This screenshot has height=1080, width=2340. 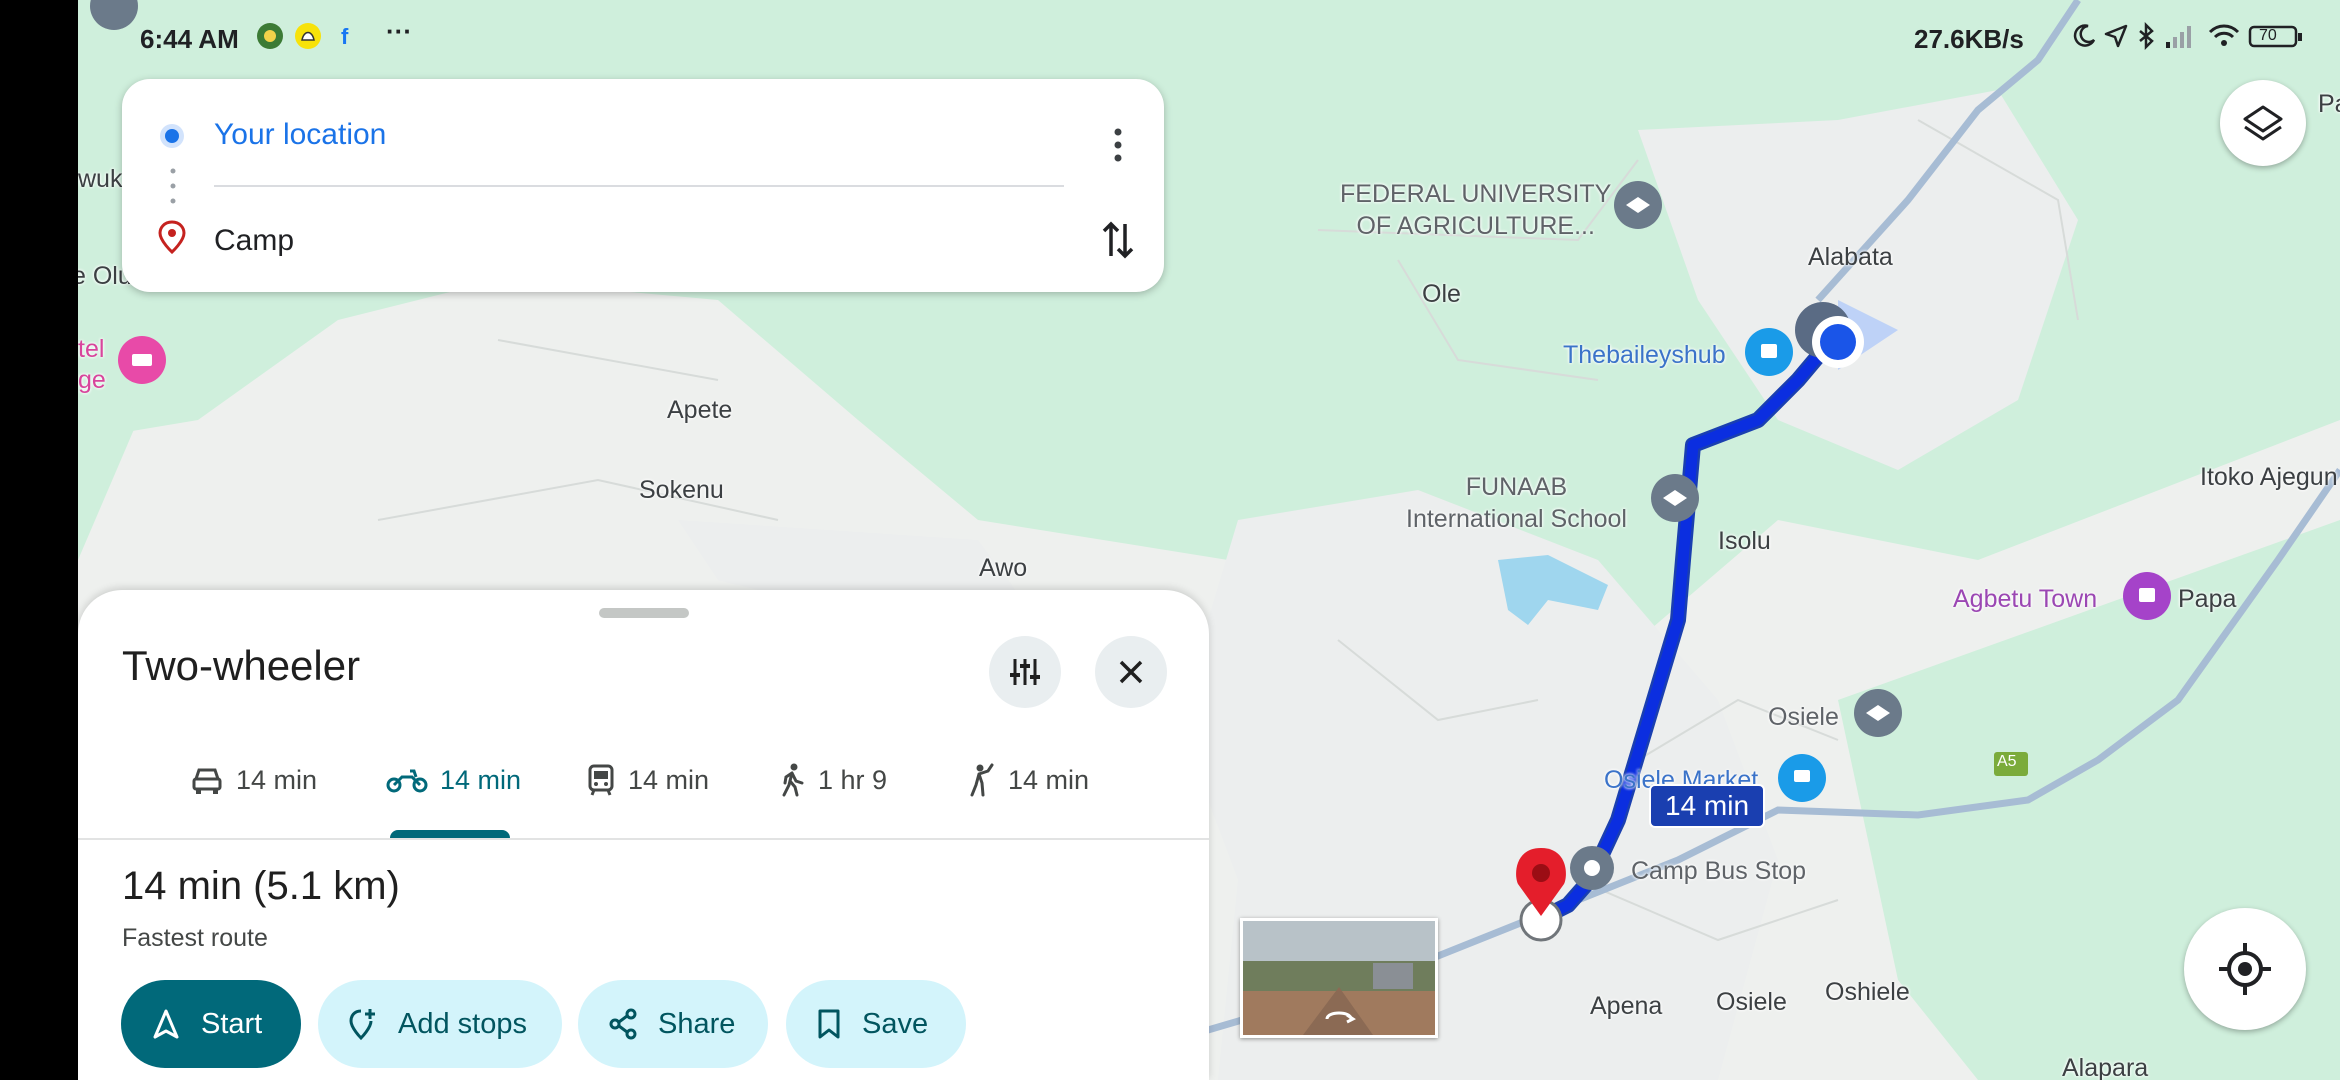 What do you see at coordinates (2268, 35) in the screenshot?
I see `battery-level: 70` at bounding box center [2268, 35].